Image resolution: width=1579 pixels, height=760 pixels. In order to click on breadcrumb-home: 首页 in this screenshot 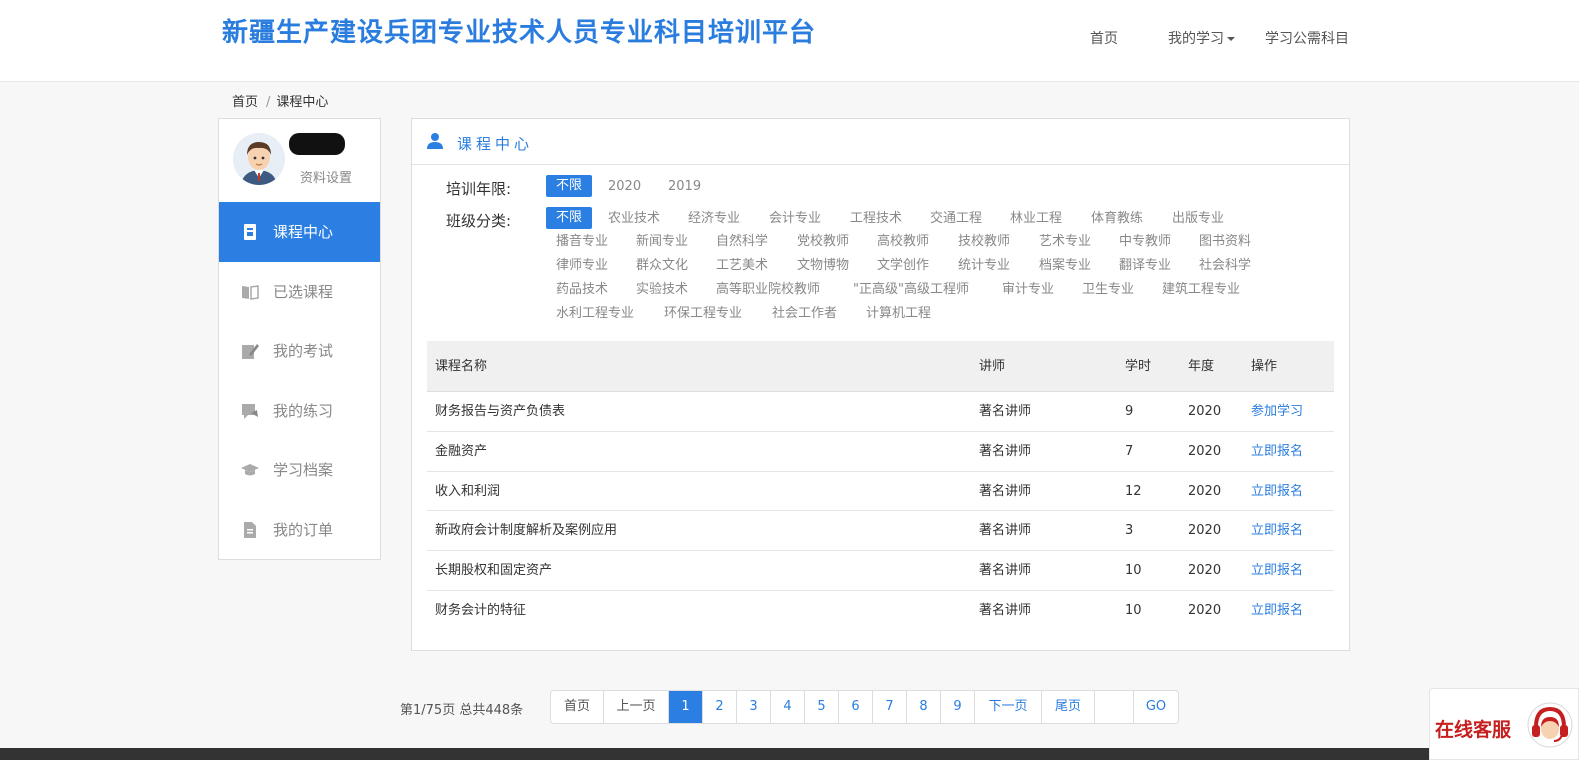, I will do `click(245, 102)`.